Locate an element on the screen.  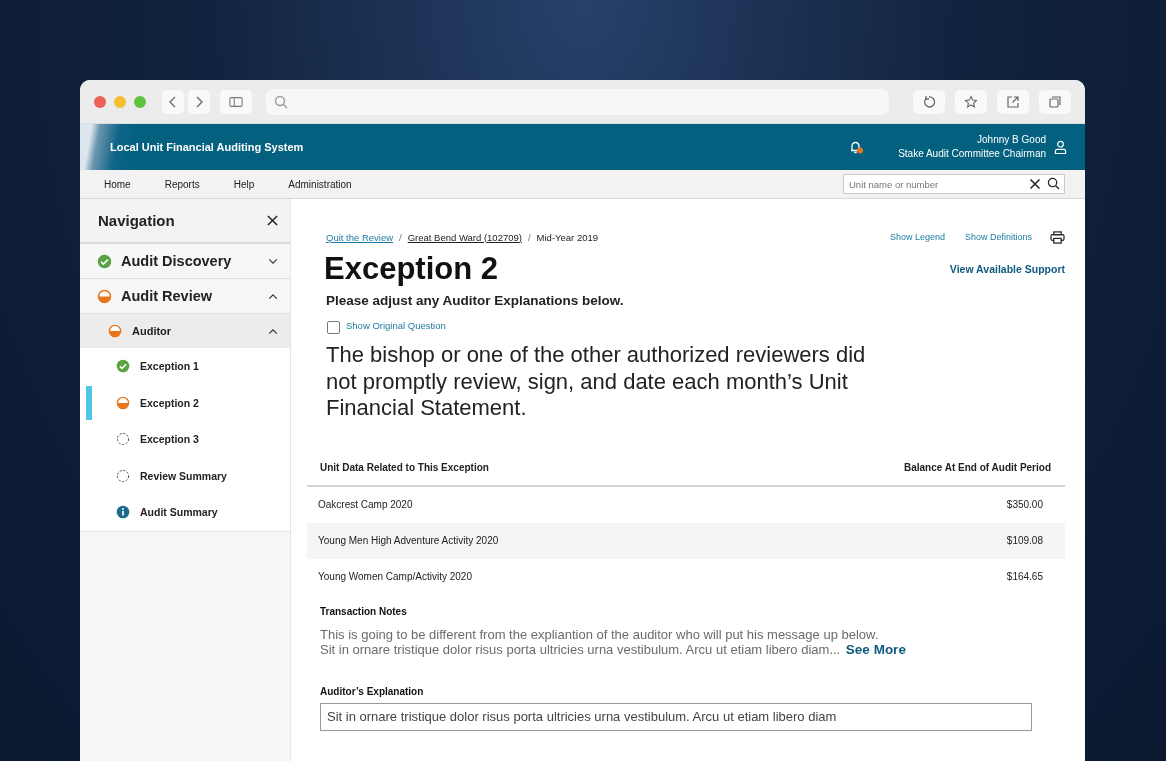
navigation-title: Navigation is located at coordinates (137, 220).